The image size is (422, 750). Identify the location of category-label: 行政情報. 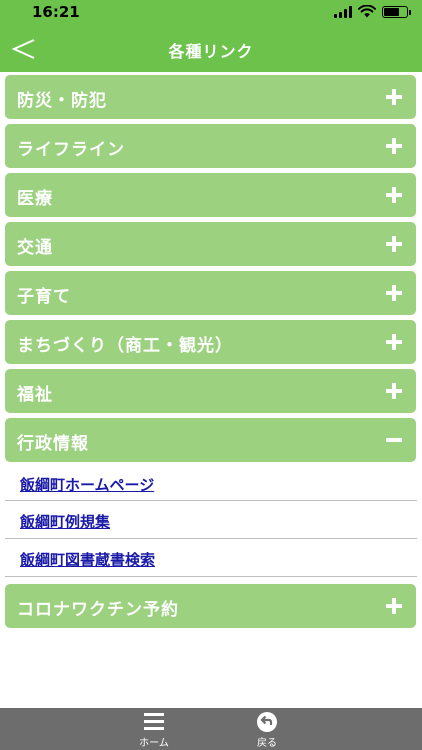
(53, 444).